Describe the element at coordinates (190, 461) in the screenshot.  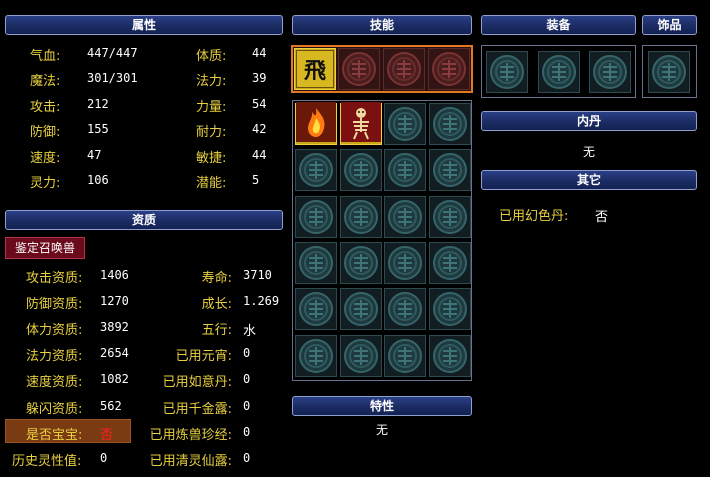
I see `aptitude-label: 已用清灵仙露:` at that location.